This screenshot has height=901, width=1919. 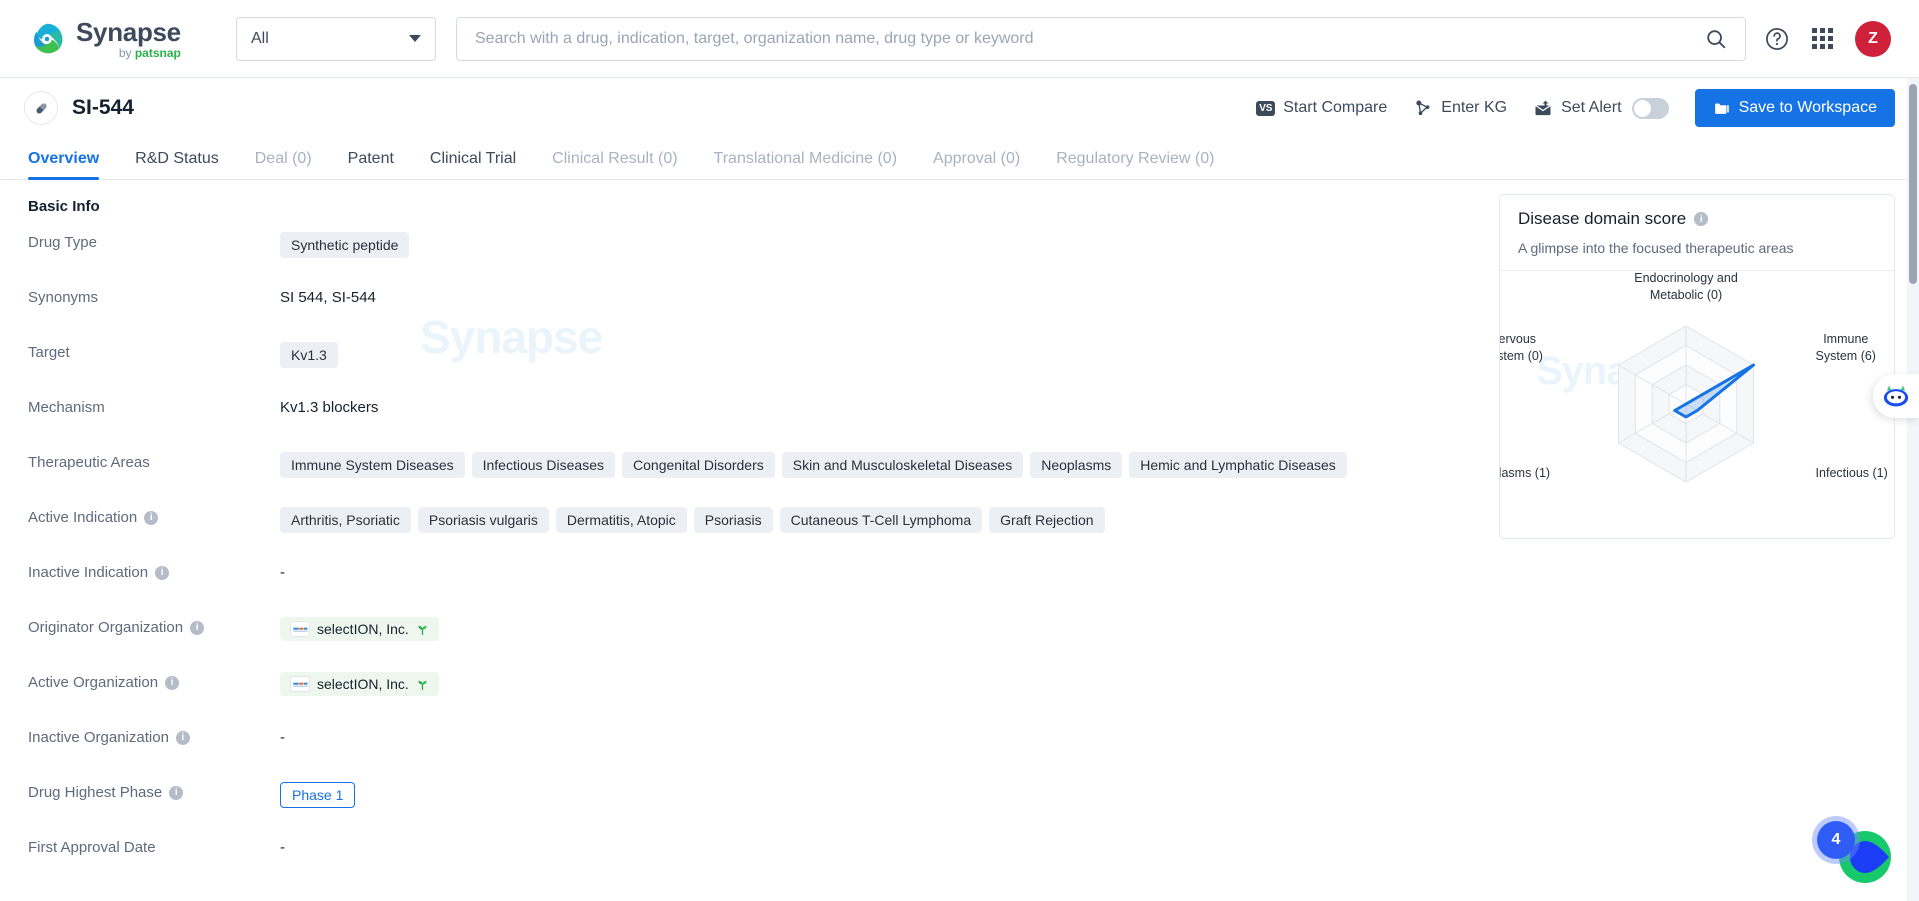 I want to click on search-icon, so click(x=1716, y=38).